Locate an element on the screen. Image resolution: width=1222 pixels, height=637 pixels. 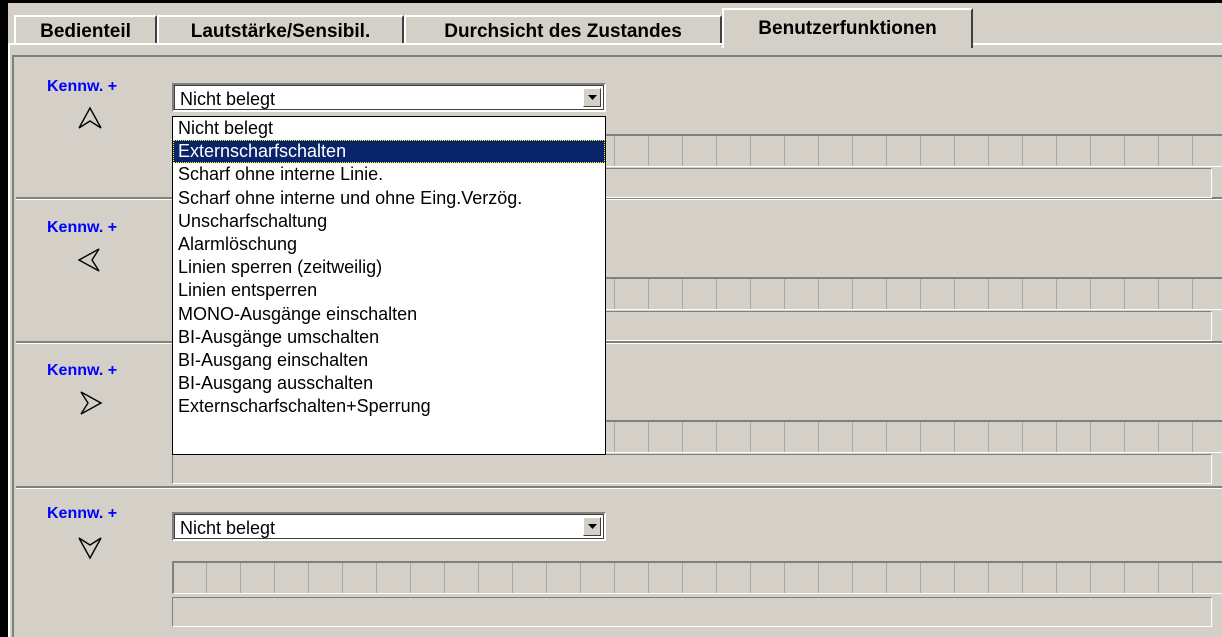
tab-label: Bedienteil is located at coordinates (85, 31).